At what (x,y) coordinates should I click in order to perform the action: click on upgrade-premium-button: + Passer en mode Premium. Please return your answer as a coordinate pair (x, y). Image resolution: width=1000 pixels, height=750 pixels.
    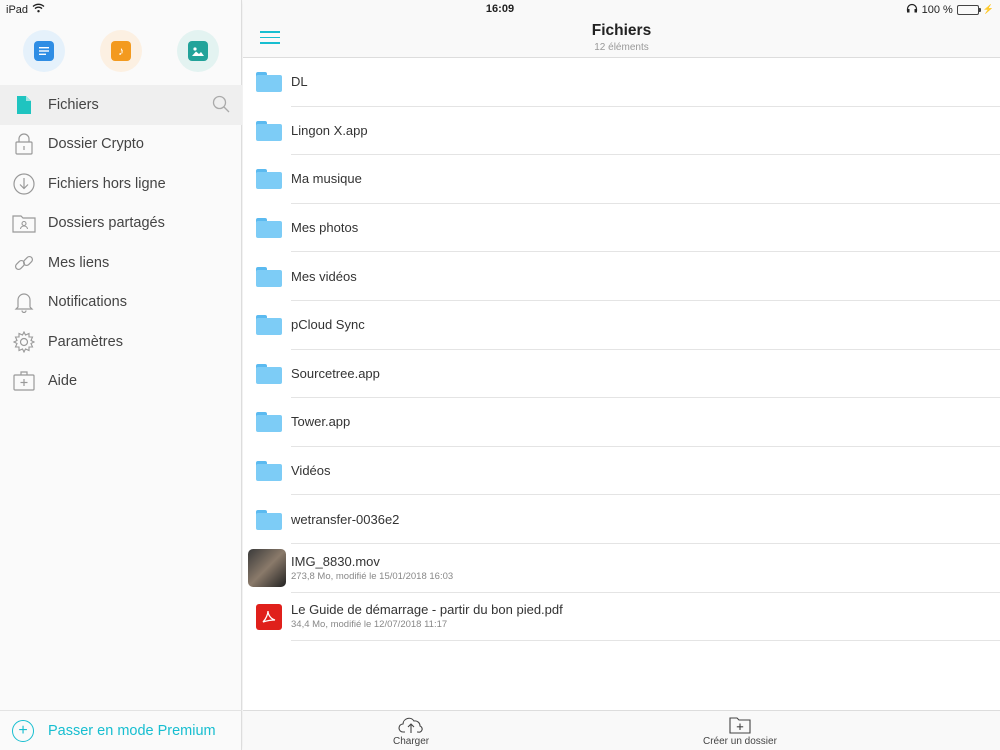
    Looking at the image, I should click on (121, 730).